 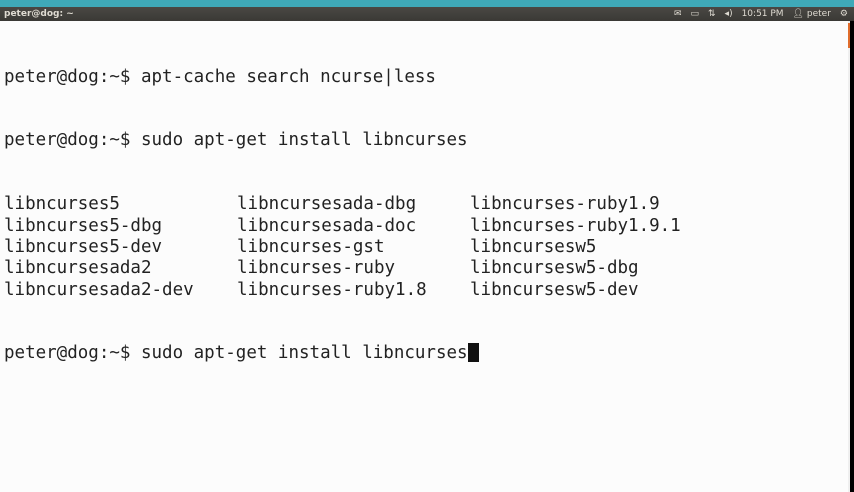 I want to click on indicator-area: ✉ ▭ ⇅ ◂) 10:51 PM 👤︎ peter ⚙, so click(x=761, y=14).